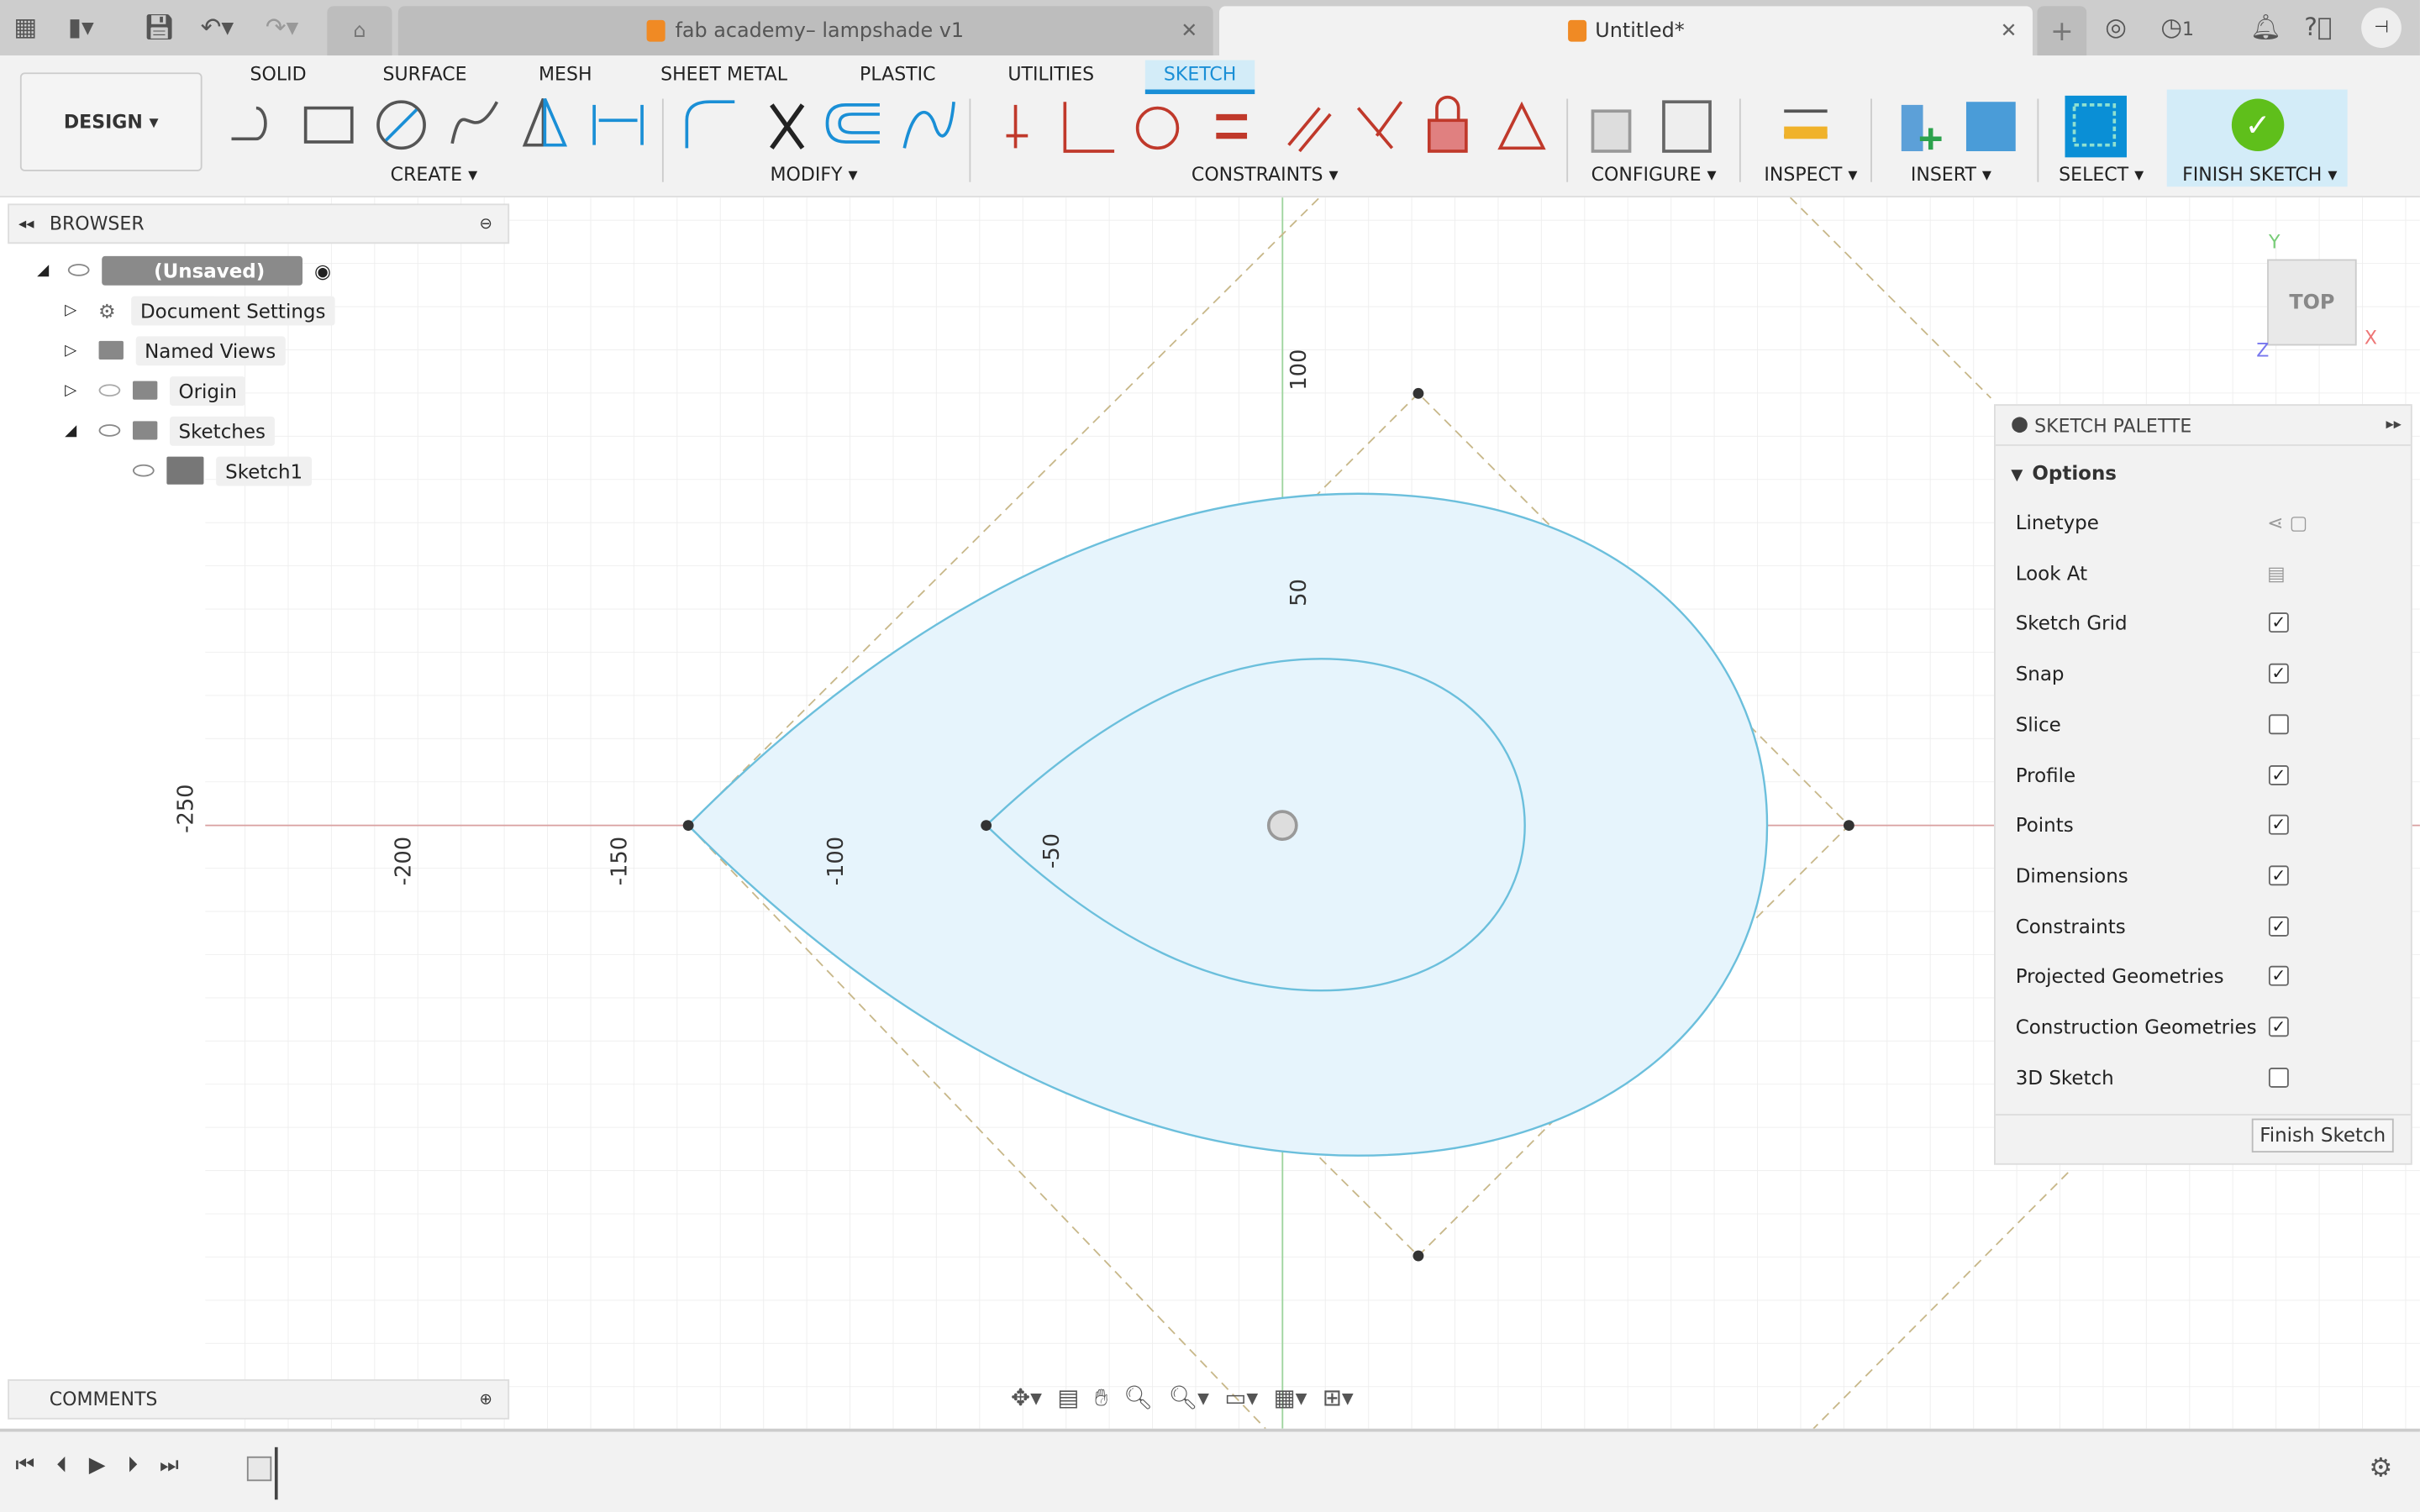 The height and width of the screenshot is (1512, 2420). I want to click on tree-item-origin: ▷ Origin, so click(155, 390).